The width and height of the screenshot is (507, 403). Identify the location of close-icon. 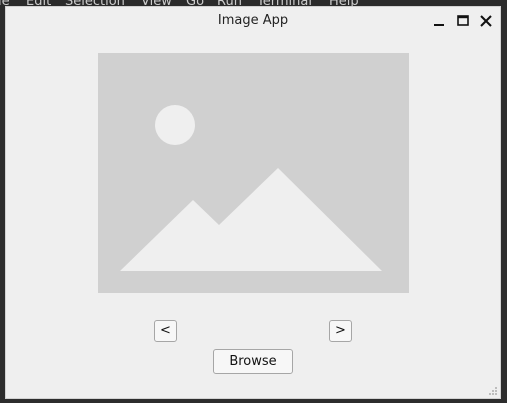
(486, 21).